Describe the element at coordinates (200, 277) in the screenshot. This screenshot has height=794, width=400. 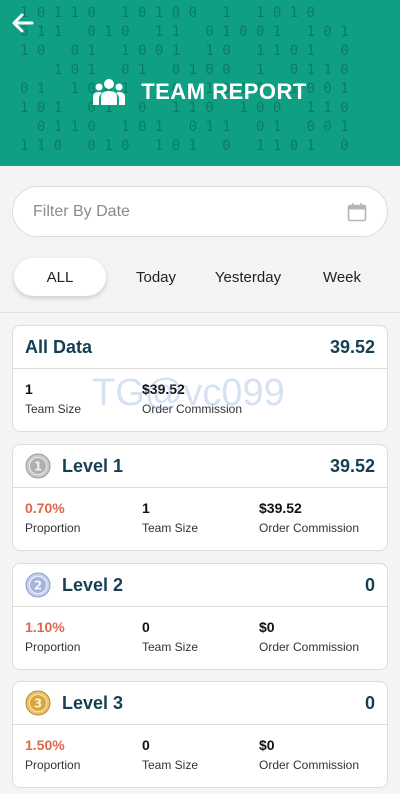
I see `period-tabs: ALL Today Yesterday Week` at that location.